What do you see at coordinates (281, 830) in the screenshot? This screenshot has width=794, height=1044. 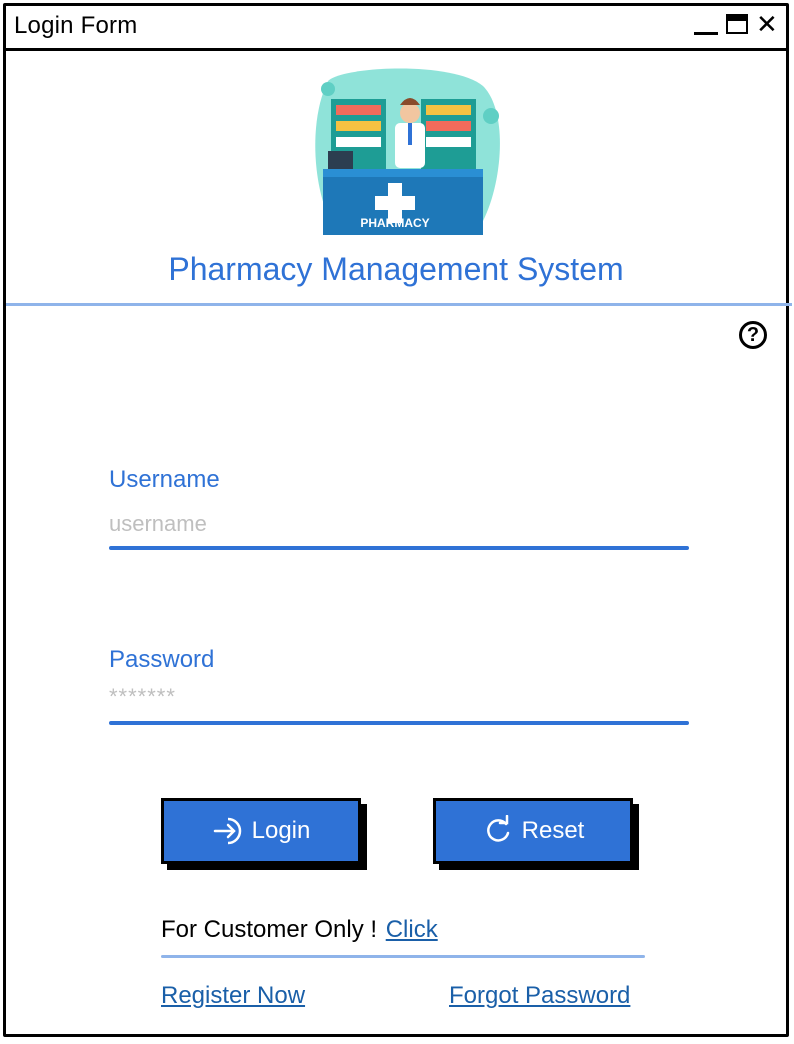 I see `login-button-label: Login` at bounding box center [281, 830].